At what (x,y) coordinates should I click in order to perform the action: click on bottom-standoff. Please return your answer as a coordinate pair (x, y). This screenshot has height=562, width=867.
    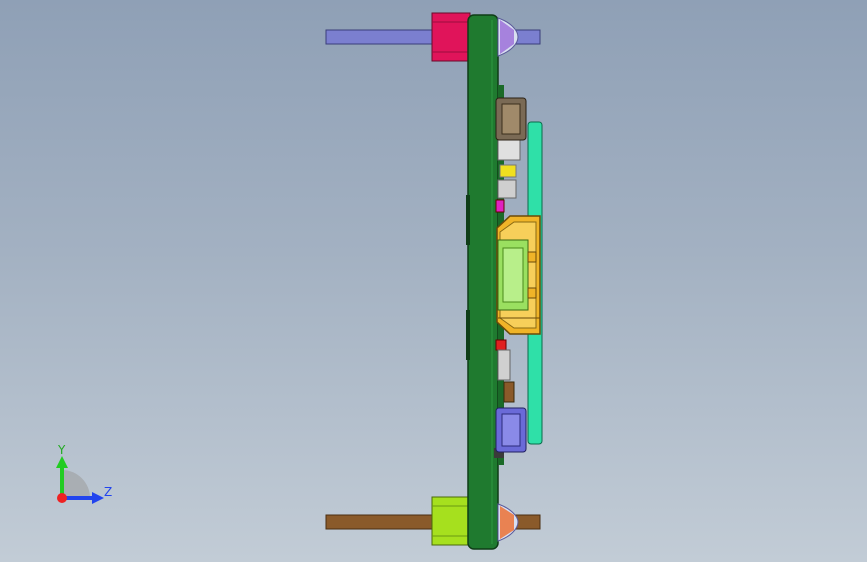
    Looking at the image, I should click on (451, 521).